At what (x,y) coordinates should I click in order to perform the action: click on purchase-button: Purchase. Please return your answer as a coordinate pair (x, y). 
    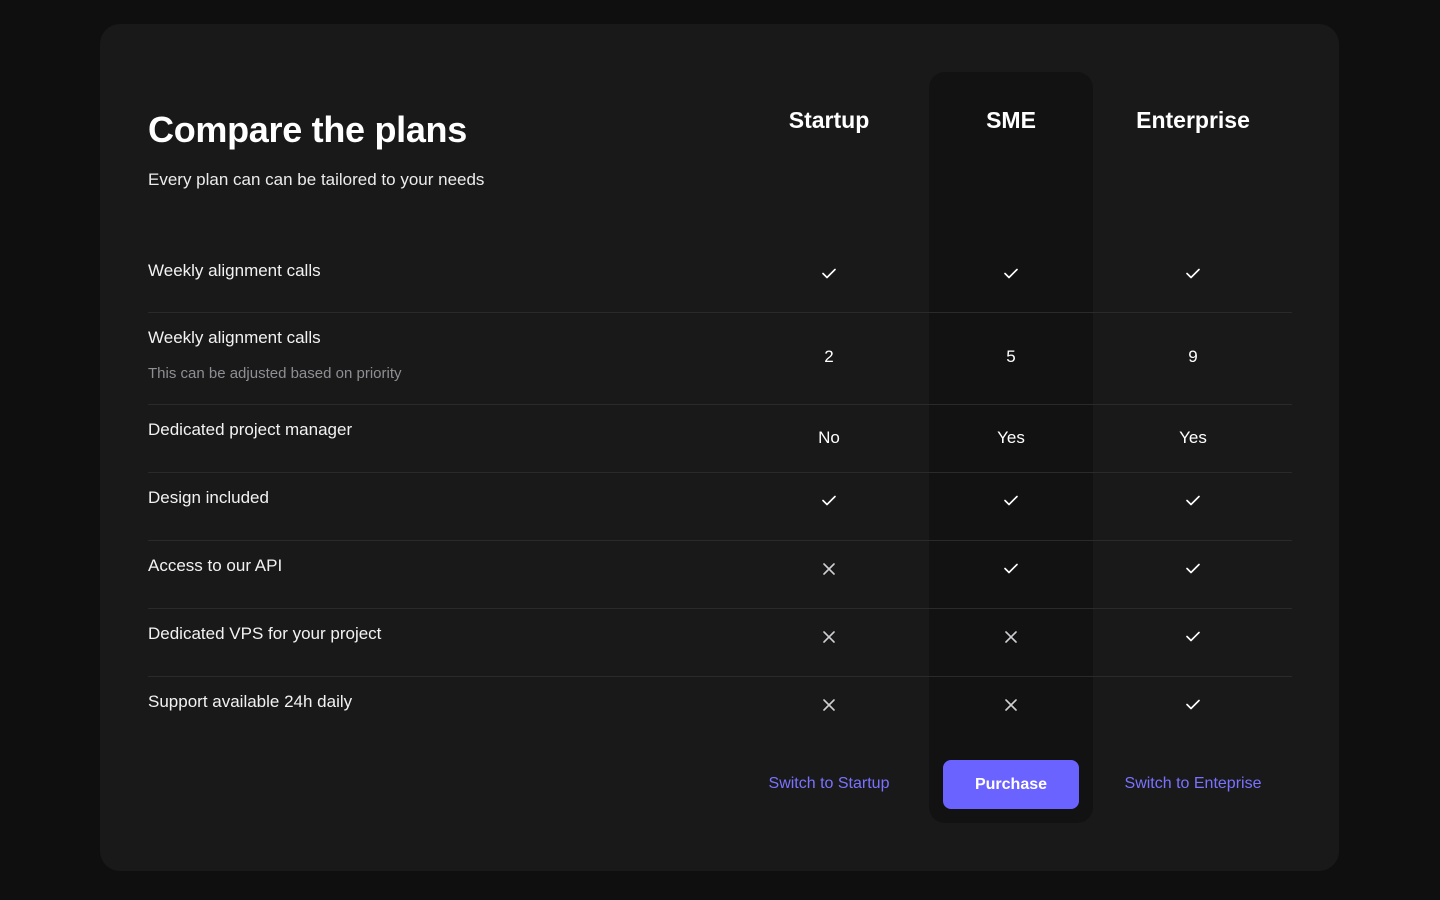
    Looking at the image, I should click on (1011, 784).